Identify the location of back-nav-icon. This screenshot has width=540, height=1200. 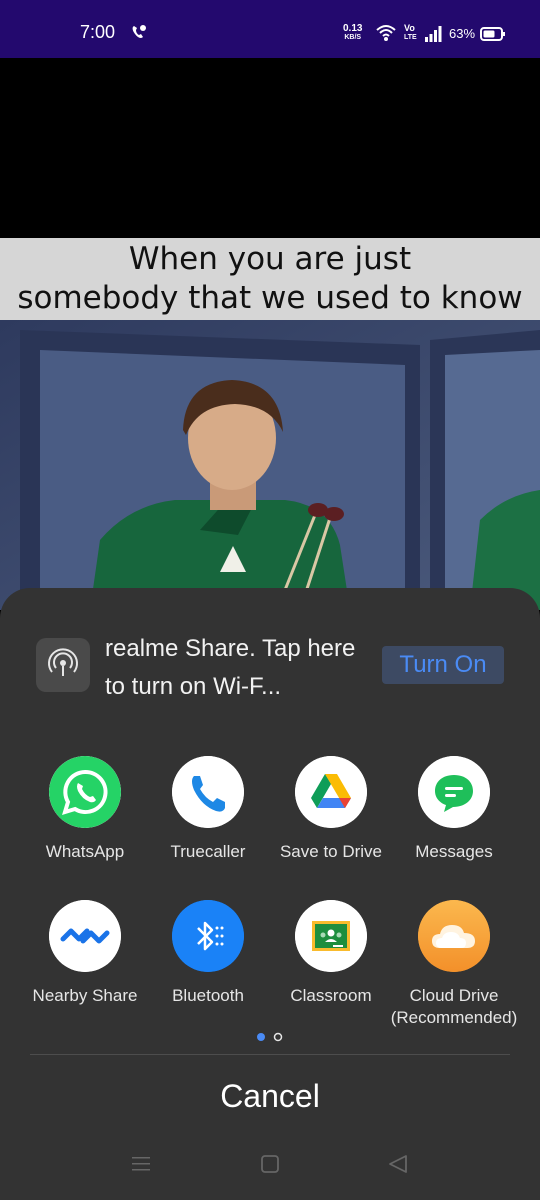
(398, 1164).